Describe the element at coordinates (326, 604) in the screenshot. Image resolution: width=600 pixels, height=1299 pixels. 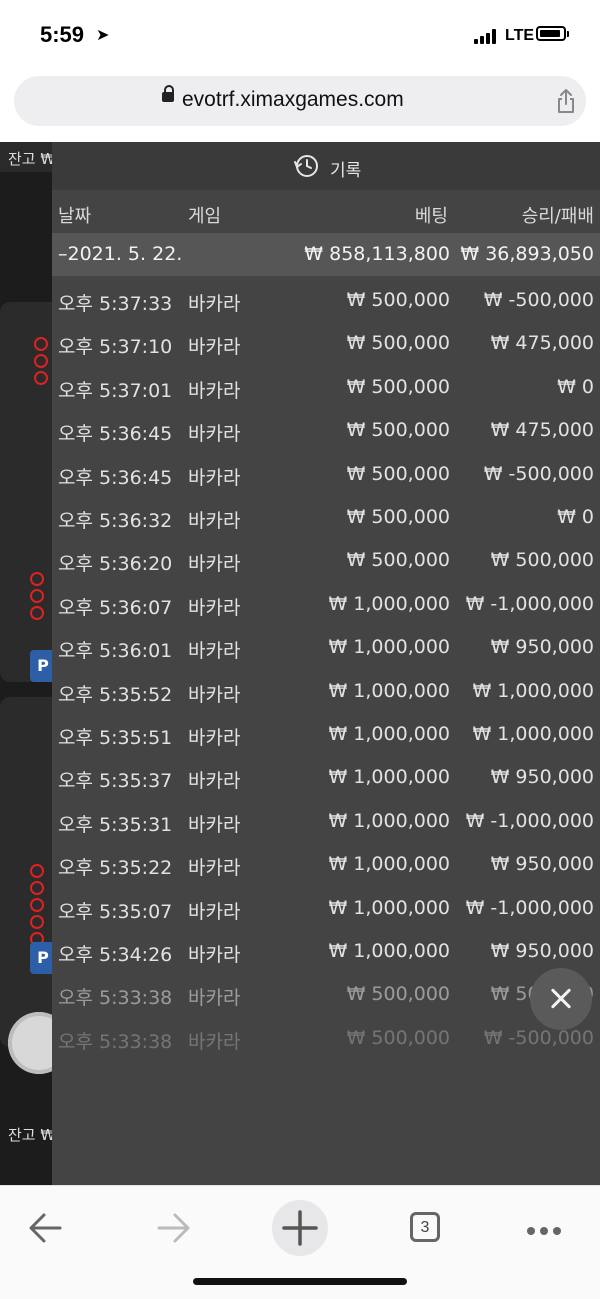
I see `history-row: 오후 5:36:07 바카라 ₩ 1,000,000 ₩ -1,000,000` at that location.